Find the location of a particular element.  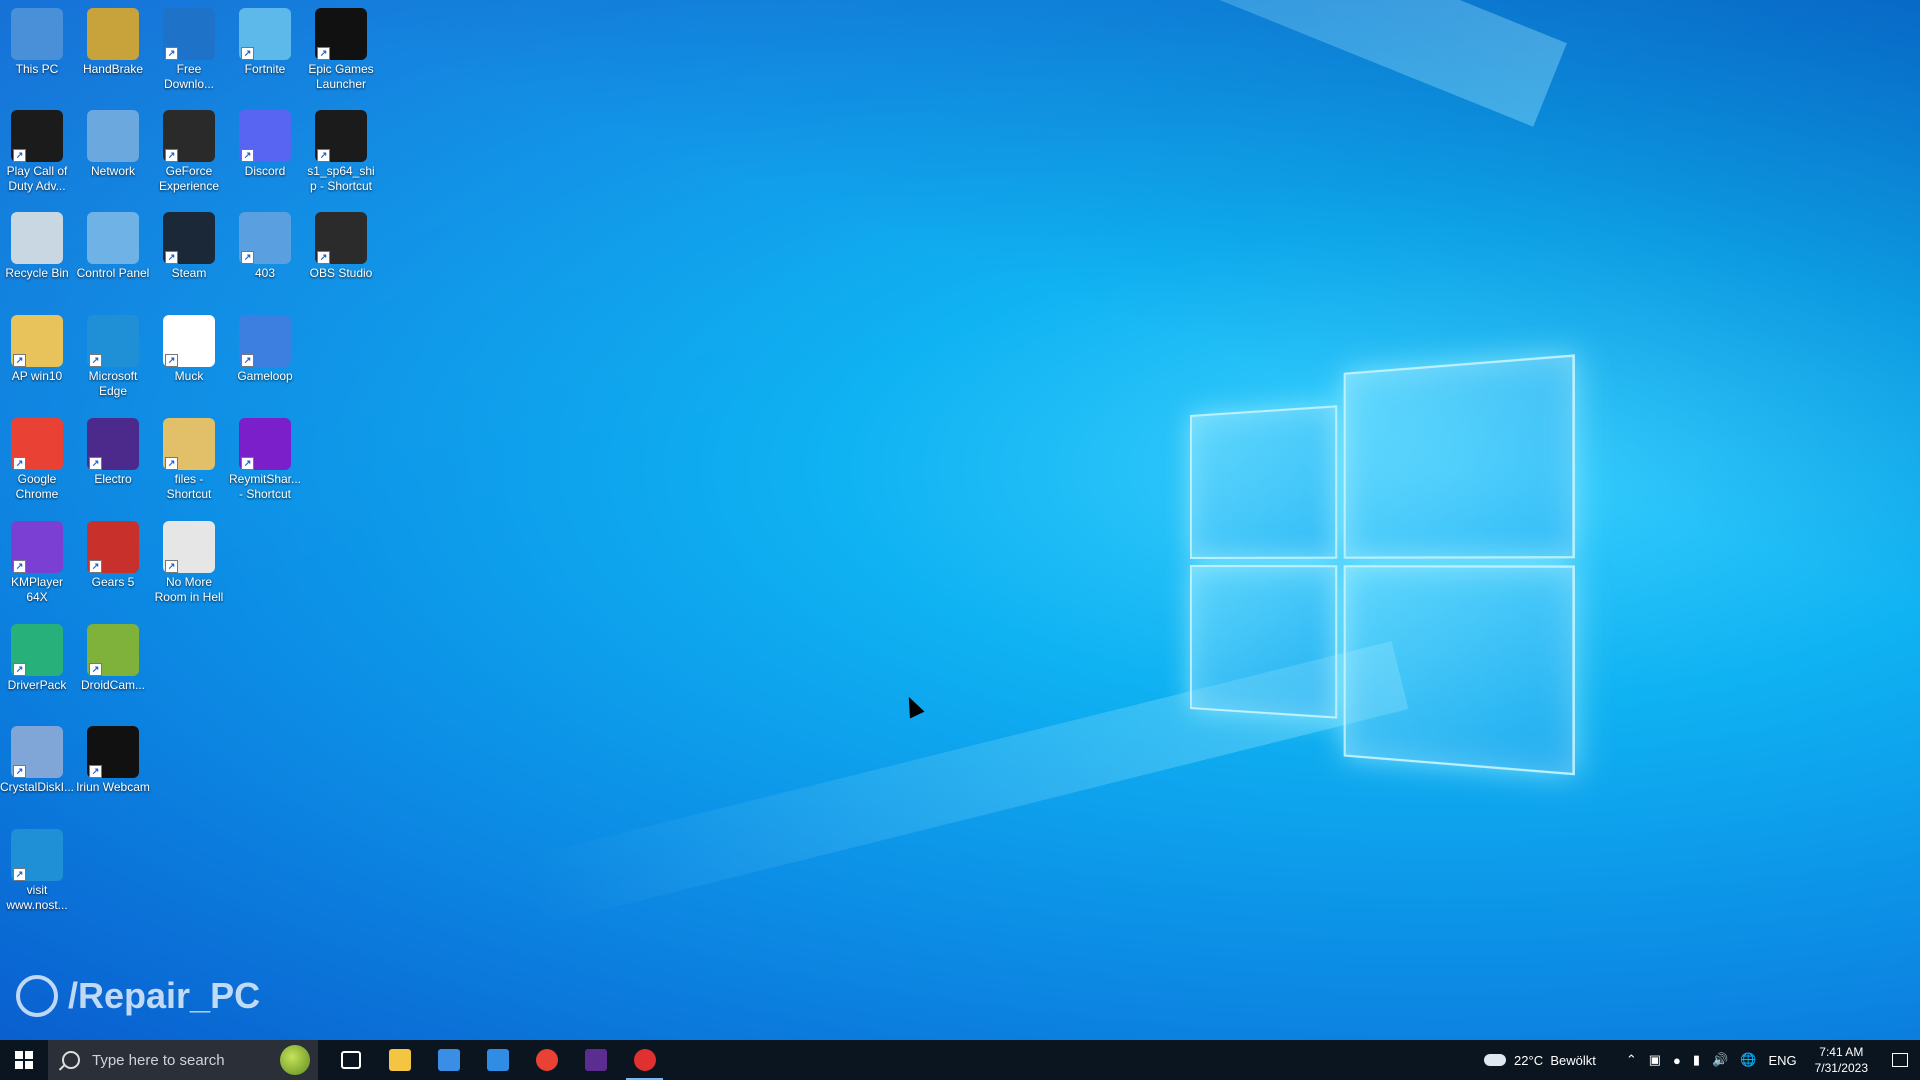

desktop-icon: ↗ Gameloop is located at coordinates (265, 349).